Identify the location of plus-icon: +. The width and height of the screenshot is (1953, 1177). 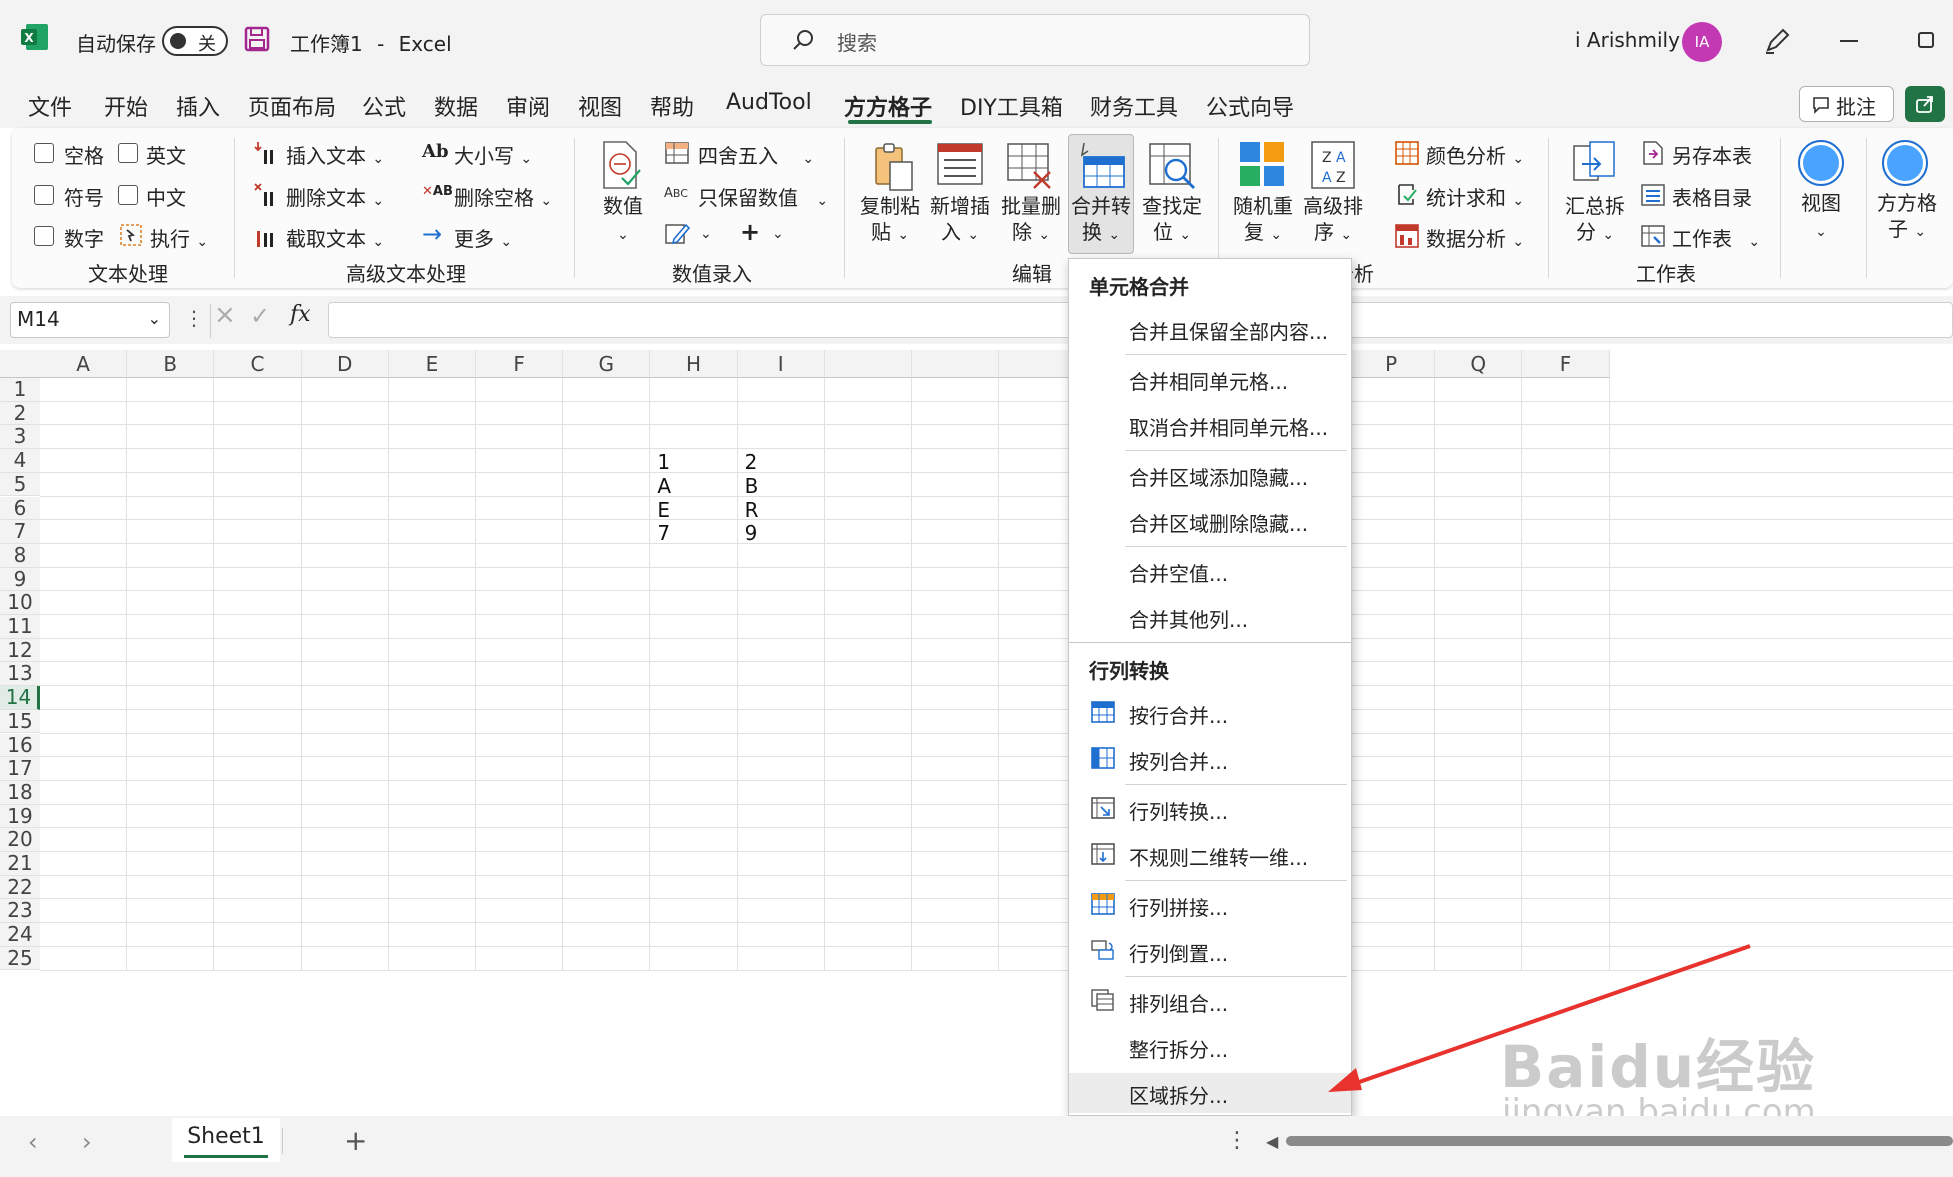
(750, 232).